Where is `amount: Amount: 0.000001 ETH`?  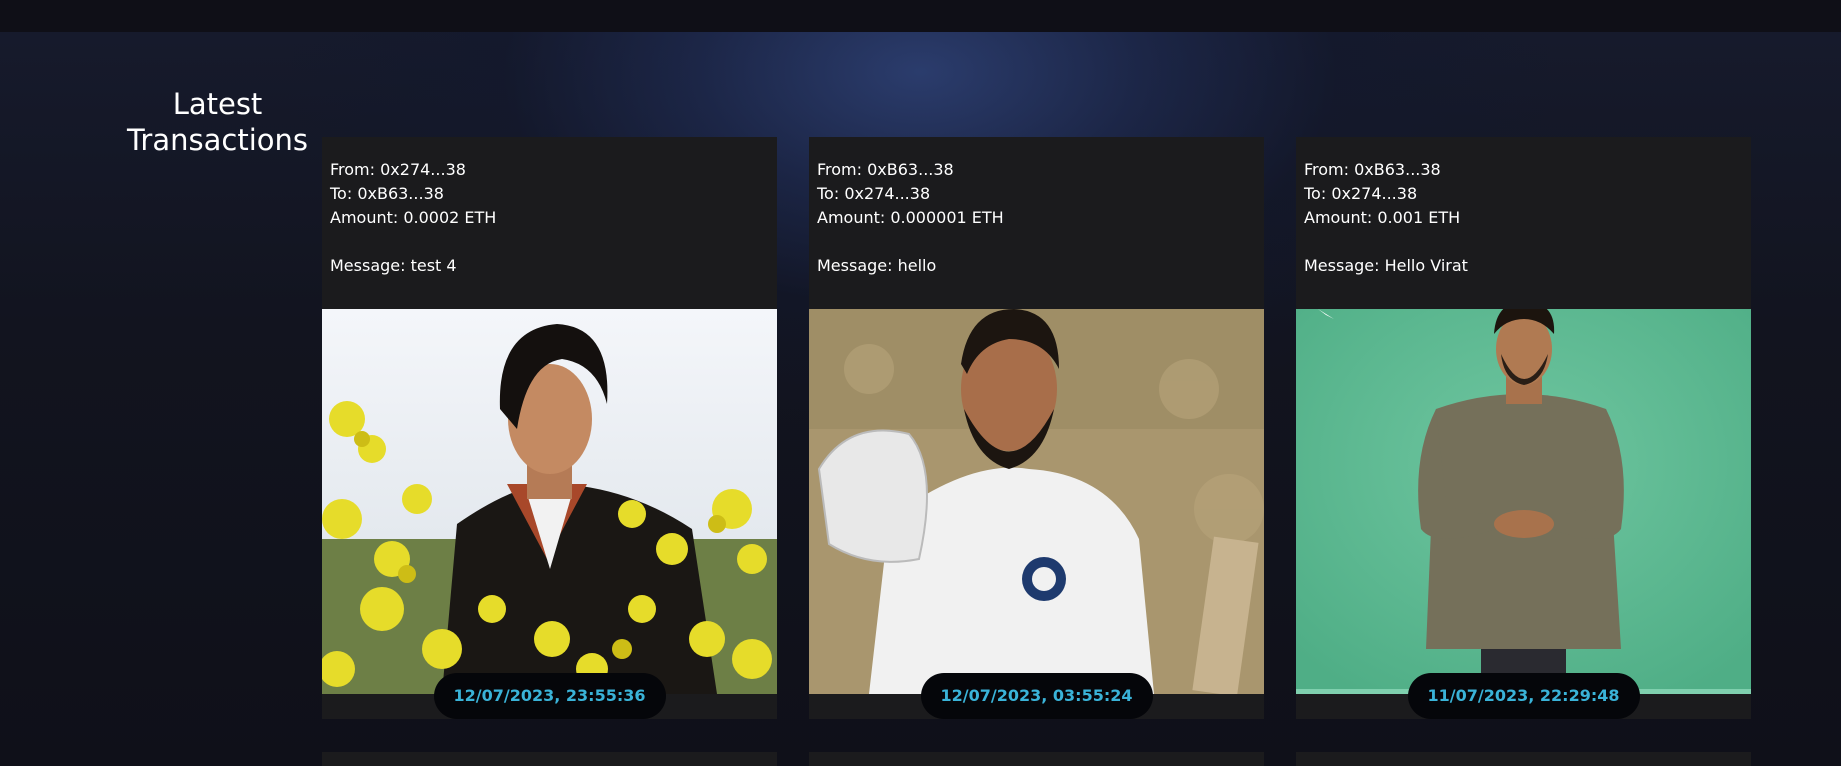
amount: Amount: 0.000001 ETH is located at coordinates (910, 217).